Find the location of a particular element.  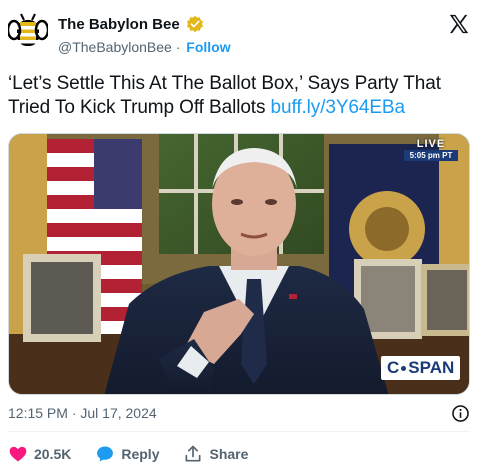

author-name-row: The Babylon Bee is located at coordinates (131, 24).